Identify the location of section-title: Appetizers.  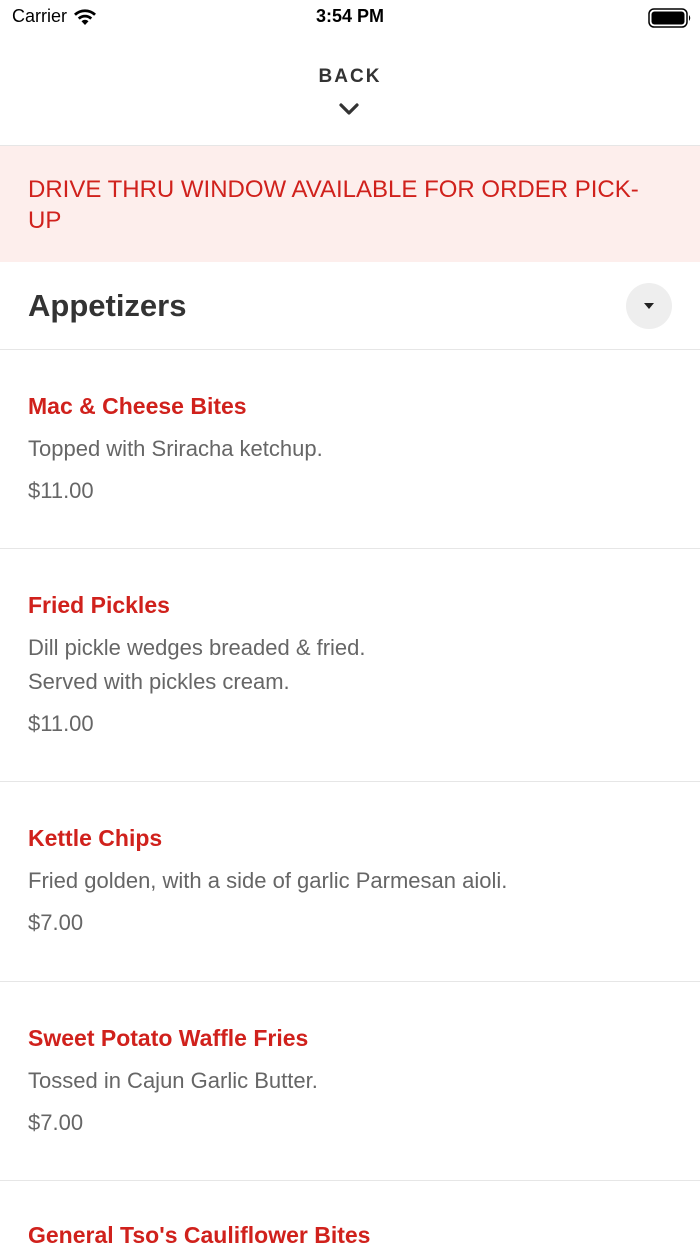
(107, 305).